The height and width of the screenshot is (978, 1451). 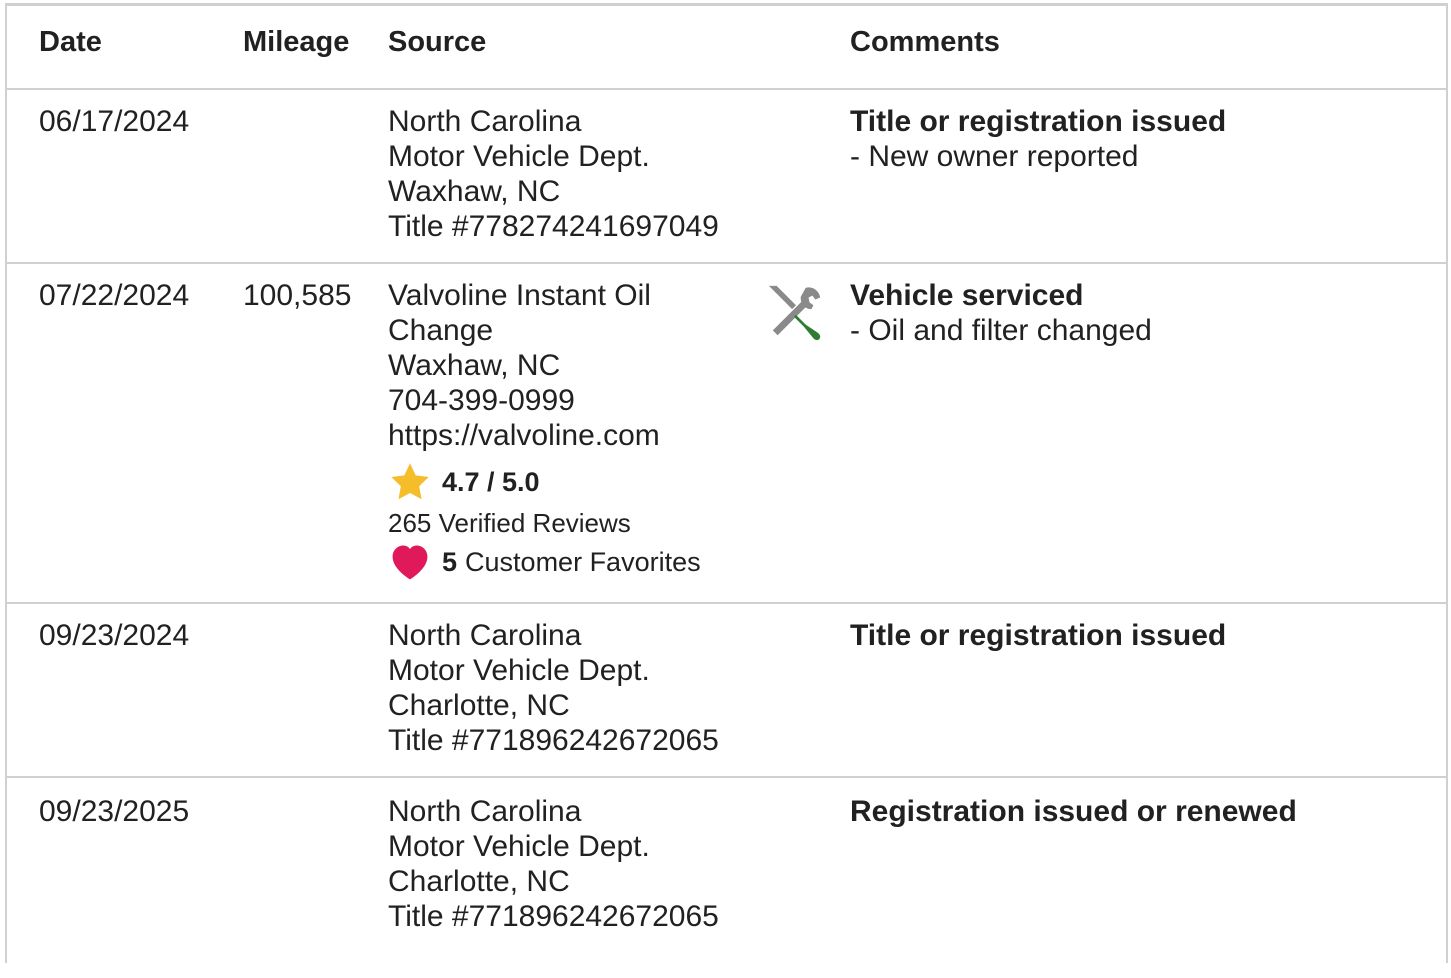 I want to click on rating-value: 4.7 / 5.0, so click(x=491, y=481).